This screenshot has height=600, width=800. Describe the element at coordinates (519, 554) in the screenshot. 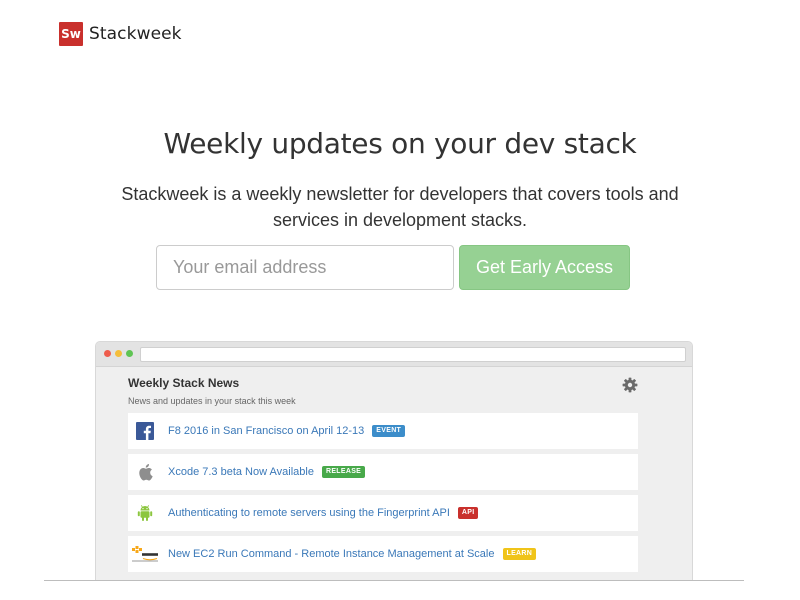

I see `learn-badge: LEARN` at that location.